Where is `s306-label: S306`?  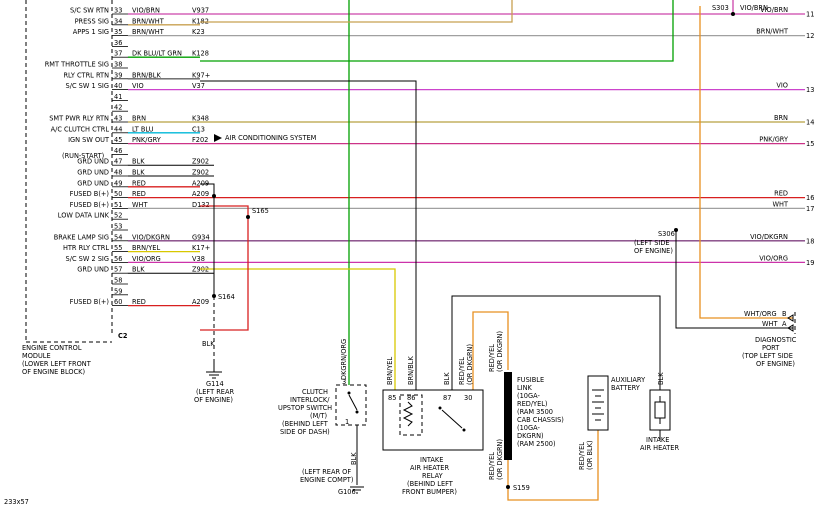 s306-label: S306 is located at coordinates (666, 234).